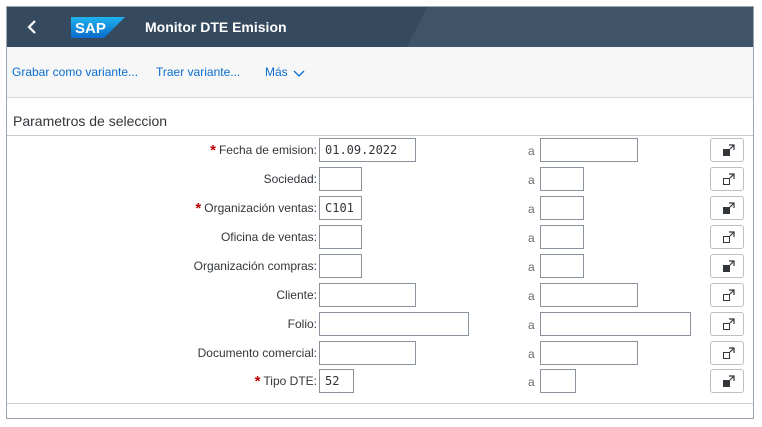 This screenshot has width=762, height=427. Describe the element at coordinates (336, 381) in the screenshot. I see `tipo-dte-from-input: 52` at that location.